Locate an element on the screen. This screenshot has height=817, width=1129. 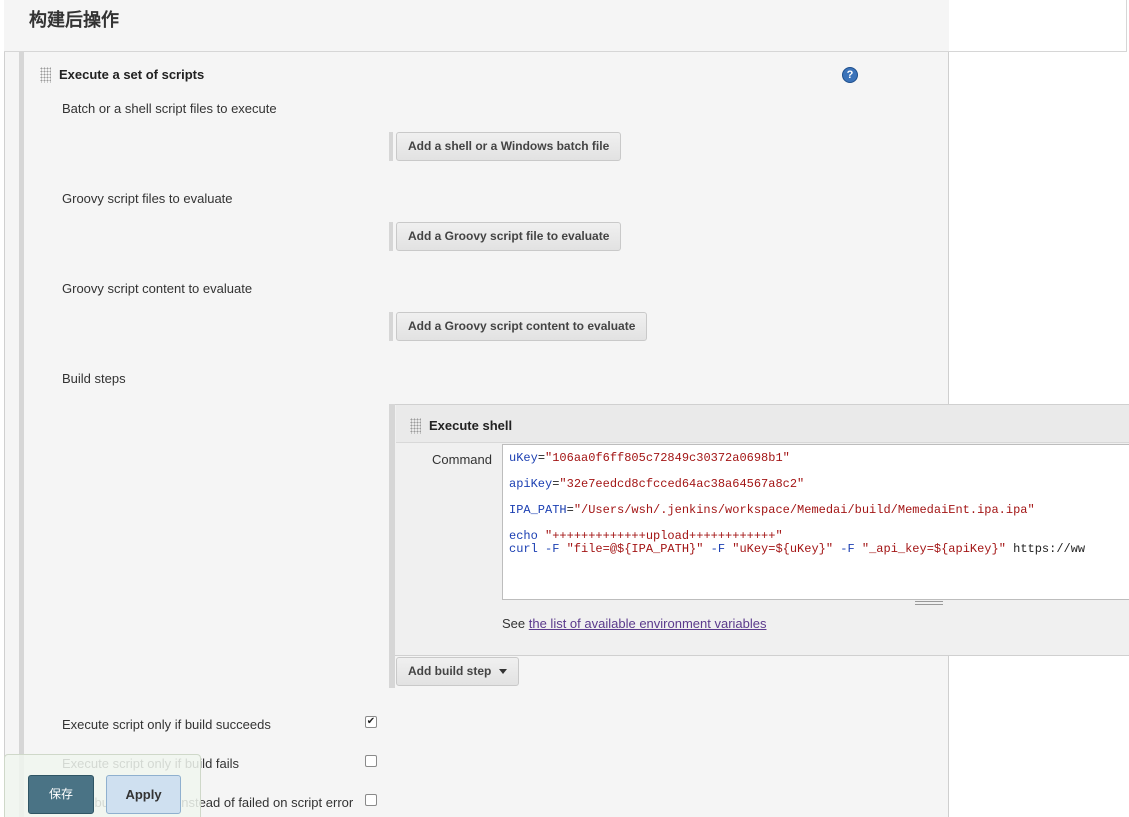
groovy-content-label: Groovy script content to evaluate is located at coordinates (157, 288).